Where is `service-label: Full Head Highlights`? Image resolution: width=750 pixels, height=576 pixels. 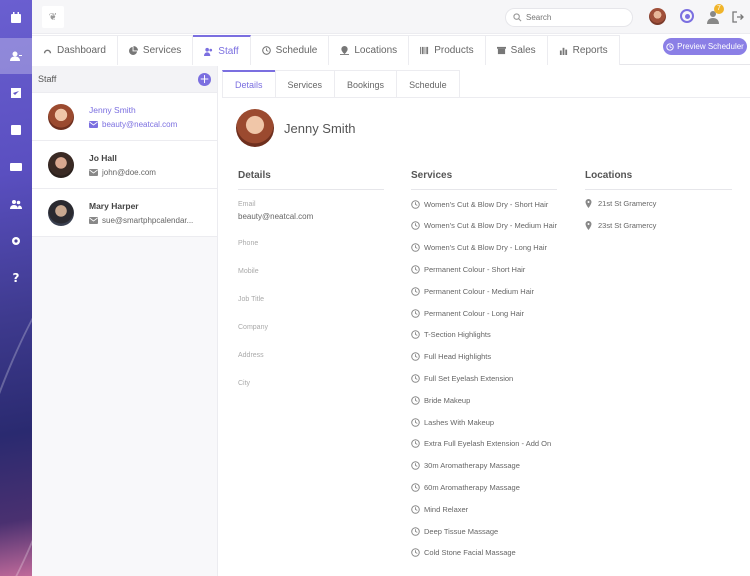
service-label: Full Head Highlights is located at coordinates (458, 357).